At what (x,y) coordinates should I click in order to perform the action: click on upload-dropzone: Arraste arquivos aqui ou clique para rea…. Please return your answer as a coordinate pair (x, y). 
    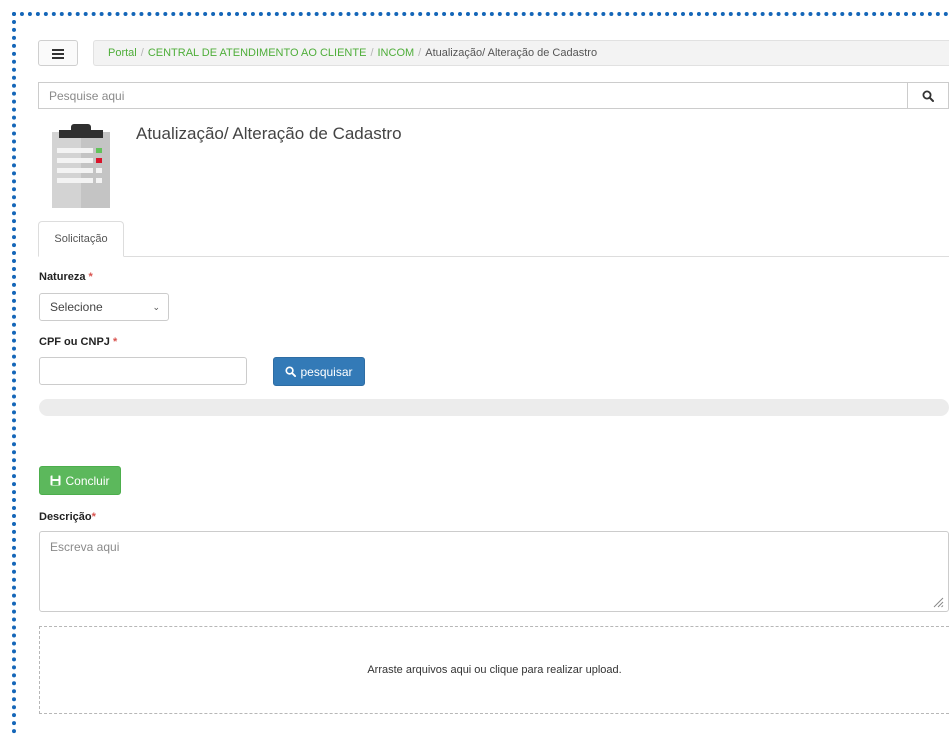
    Looking at the image, I should click on (494, 670).